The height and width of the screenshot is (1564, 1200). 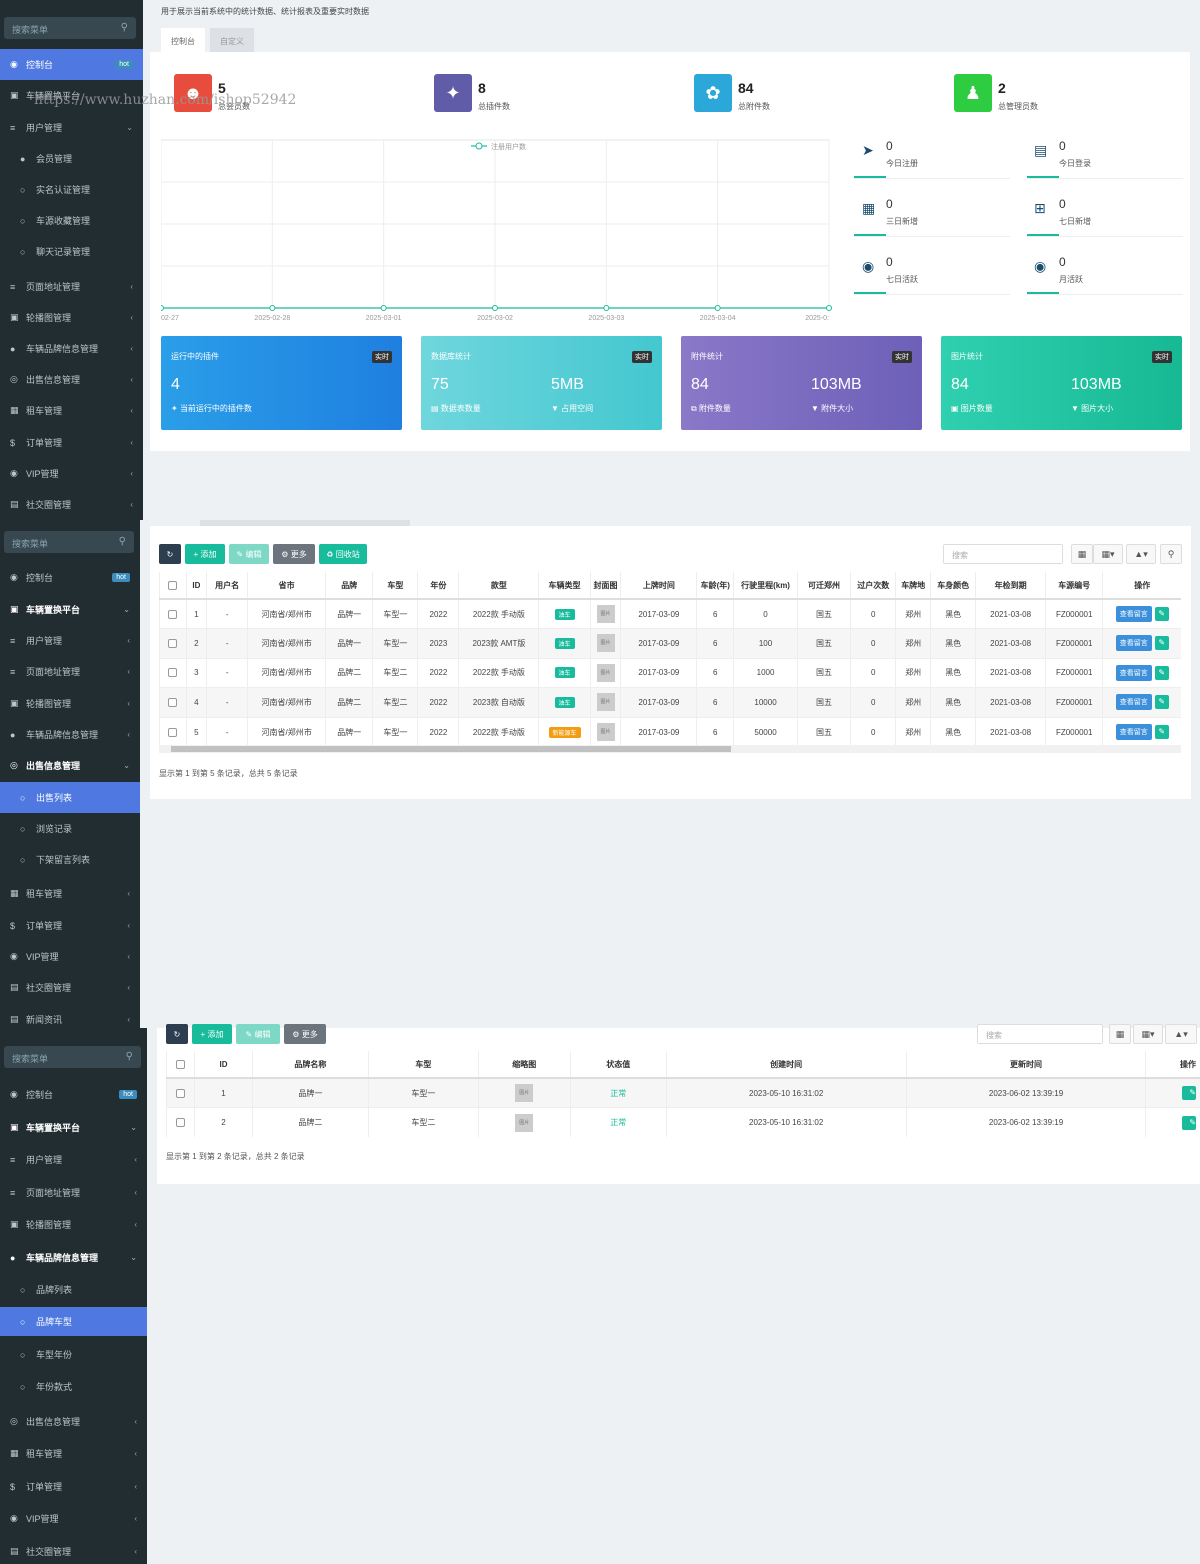 What do you see at coordinates (70, 765) in the screenshot?
I see `sidebar-item-sale: ◎ 出售信息管理 ⌄` at bounding box center [70, 765].